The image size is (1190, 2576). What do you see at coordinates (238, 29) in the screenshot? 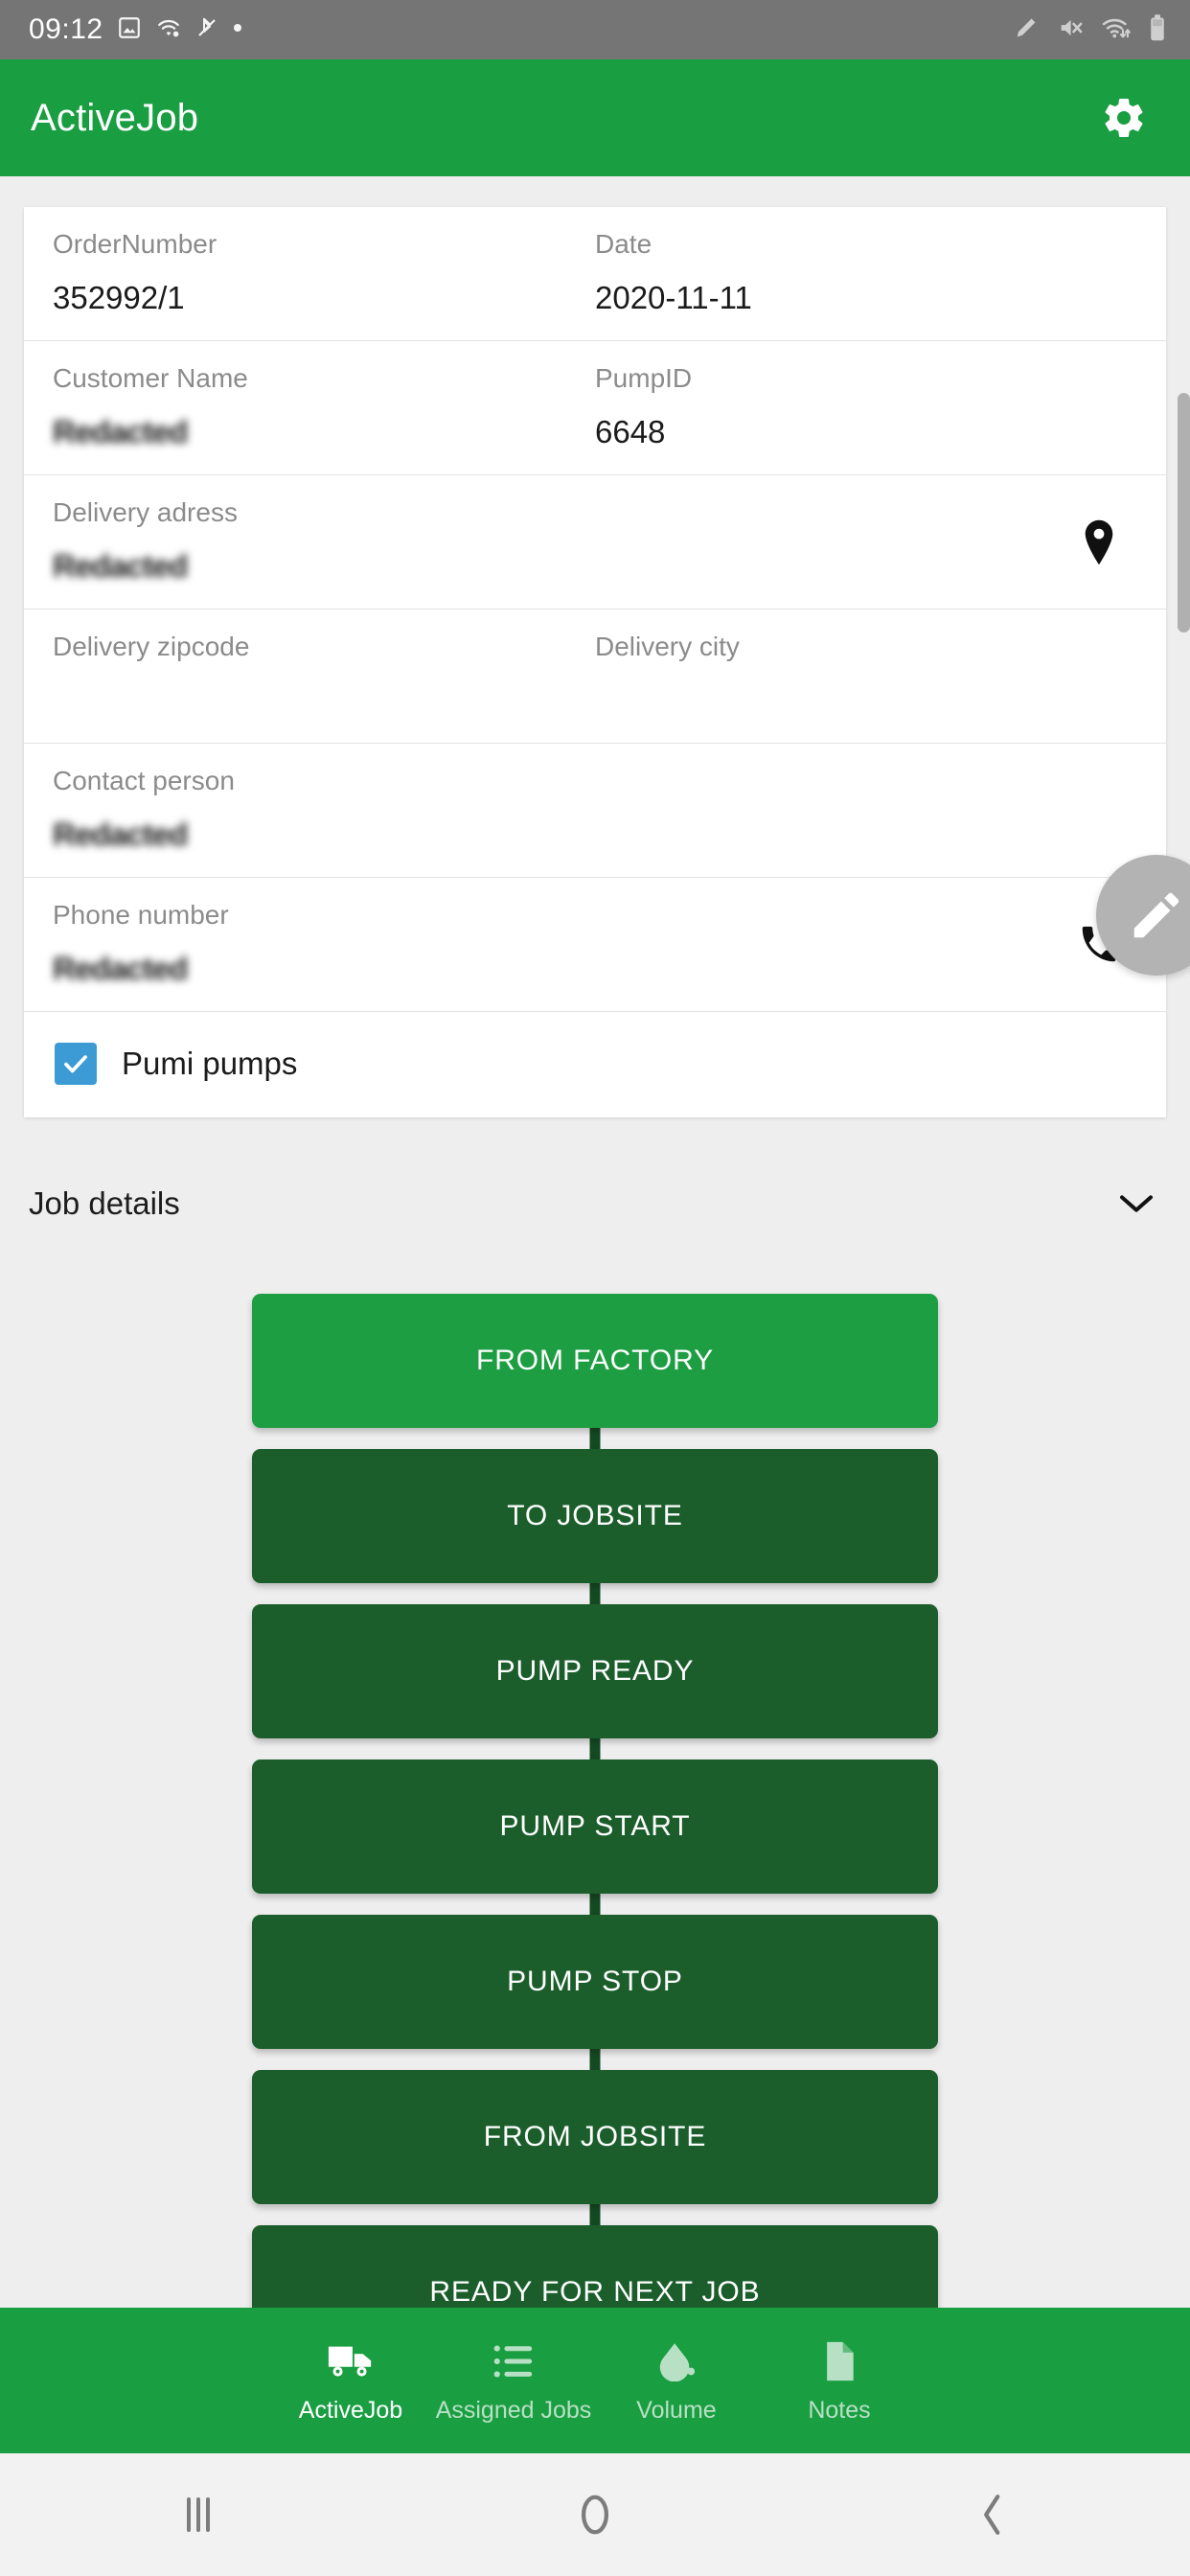
I see `dot-icon` at bounding box center [238, 29].